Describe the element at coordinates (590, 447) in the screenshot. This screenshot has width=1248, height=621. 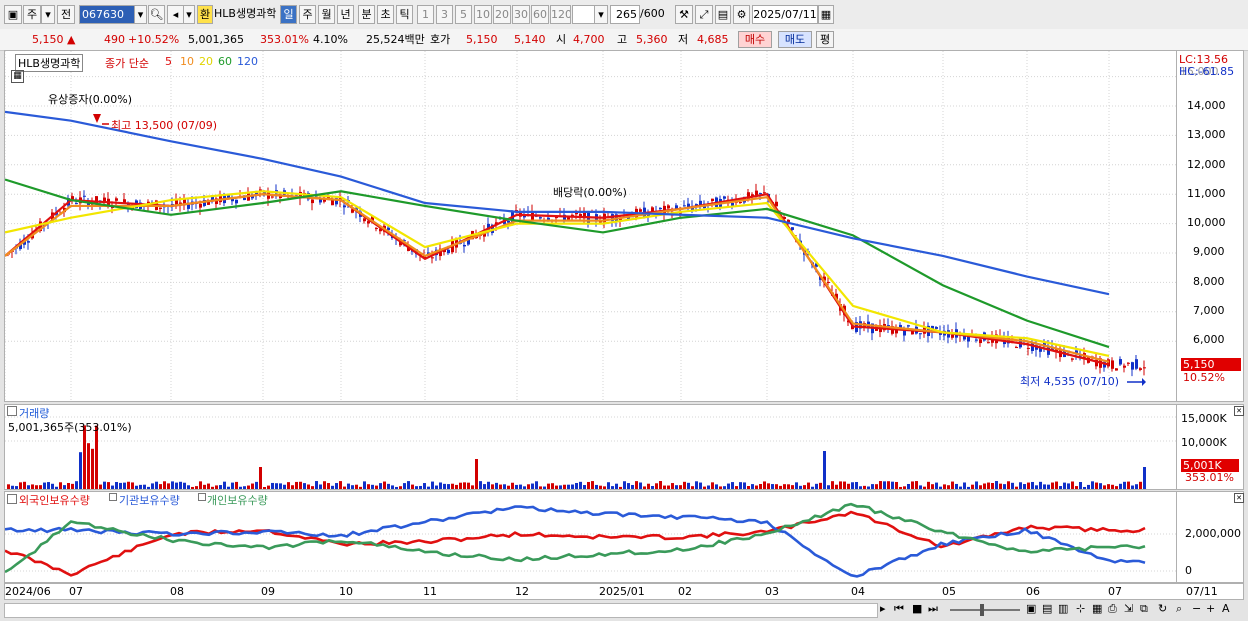
I see `volume-panel: 거래량 5,001,365주(353.01%)` at that location.